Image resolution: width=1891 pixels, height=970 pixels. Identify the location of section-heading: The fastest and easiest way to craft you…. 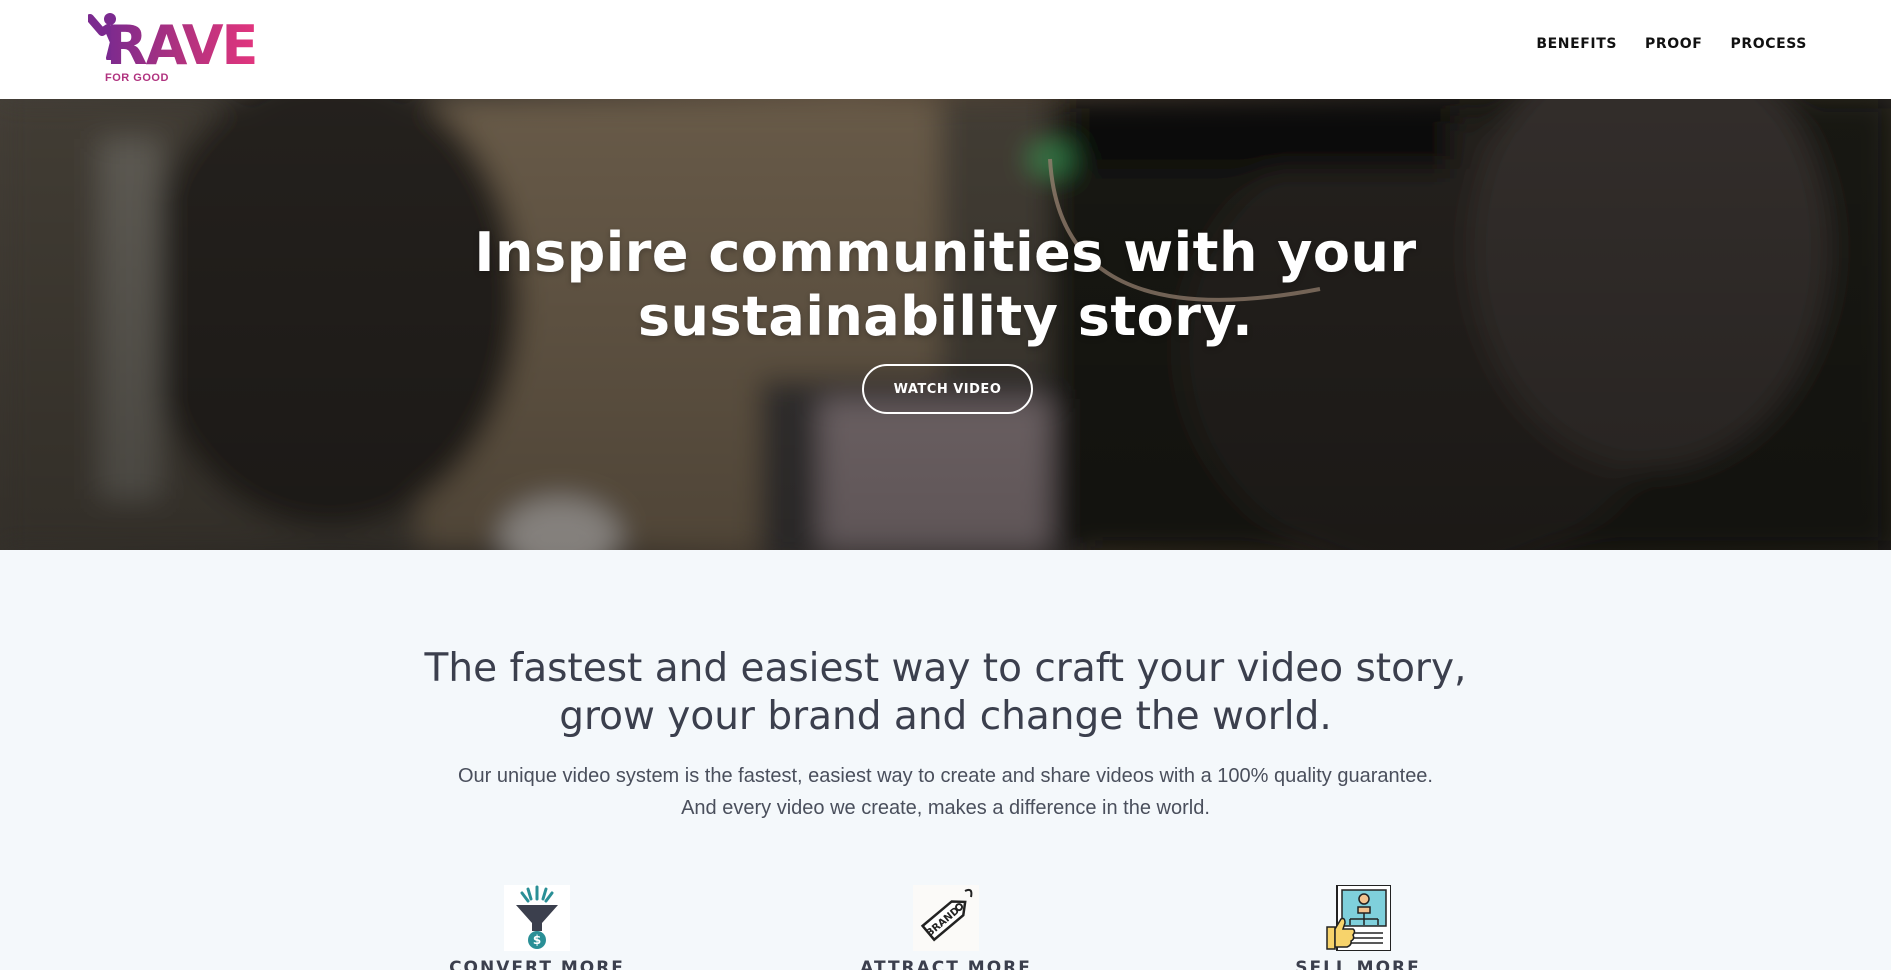
(945, 693).